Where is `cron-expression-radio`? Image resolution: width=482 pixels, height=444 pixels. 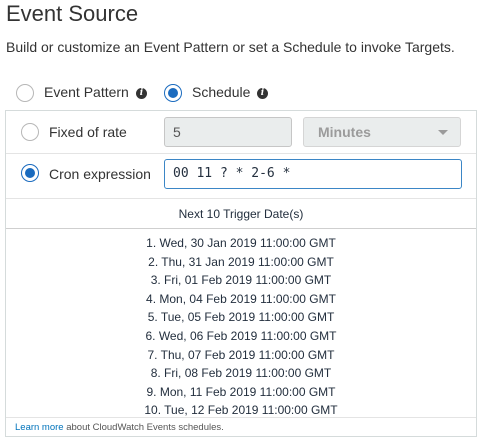
cron-expression-radio is located at coordinates (30, 173).